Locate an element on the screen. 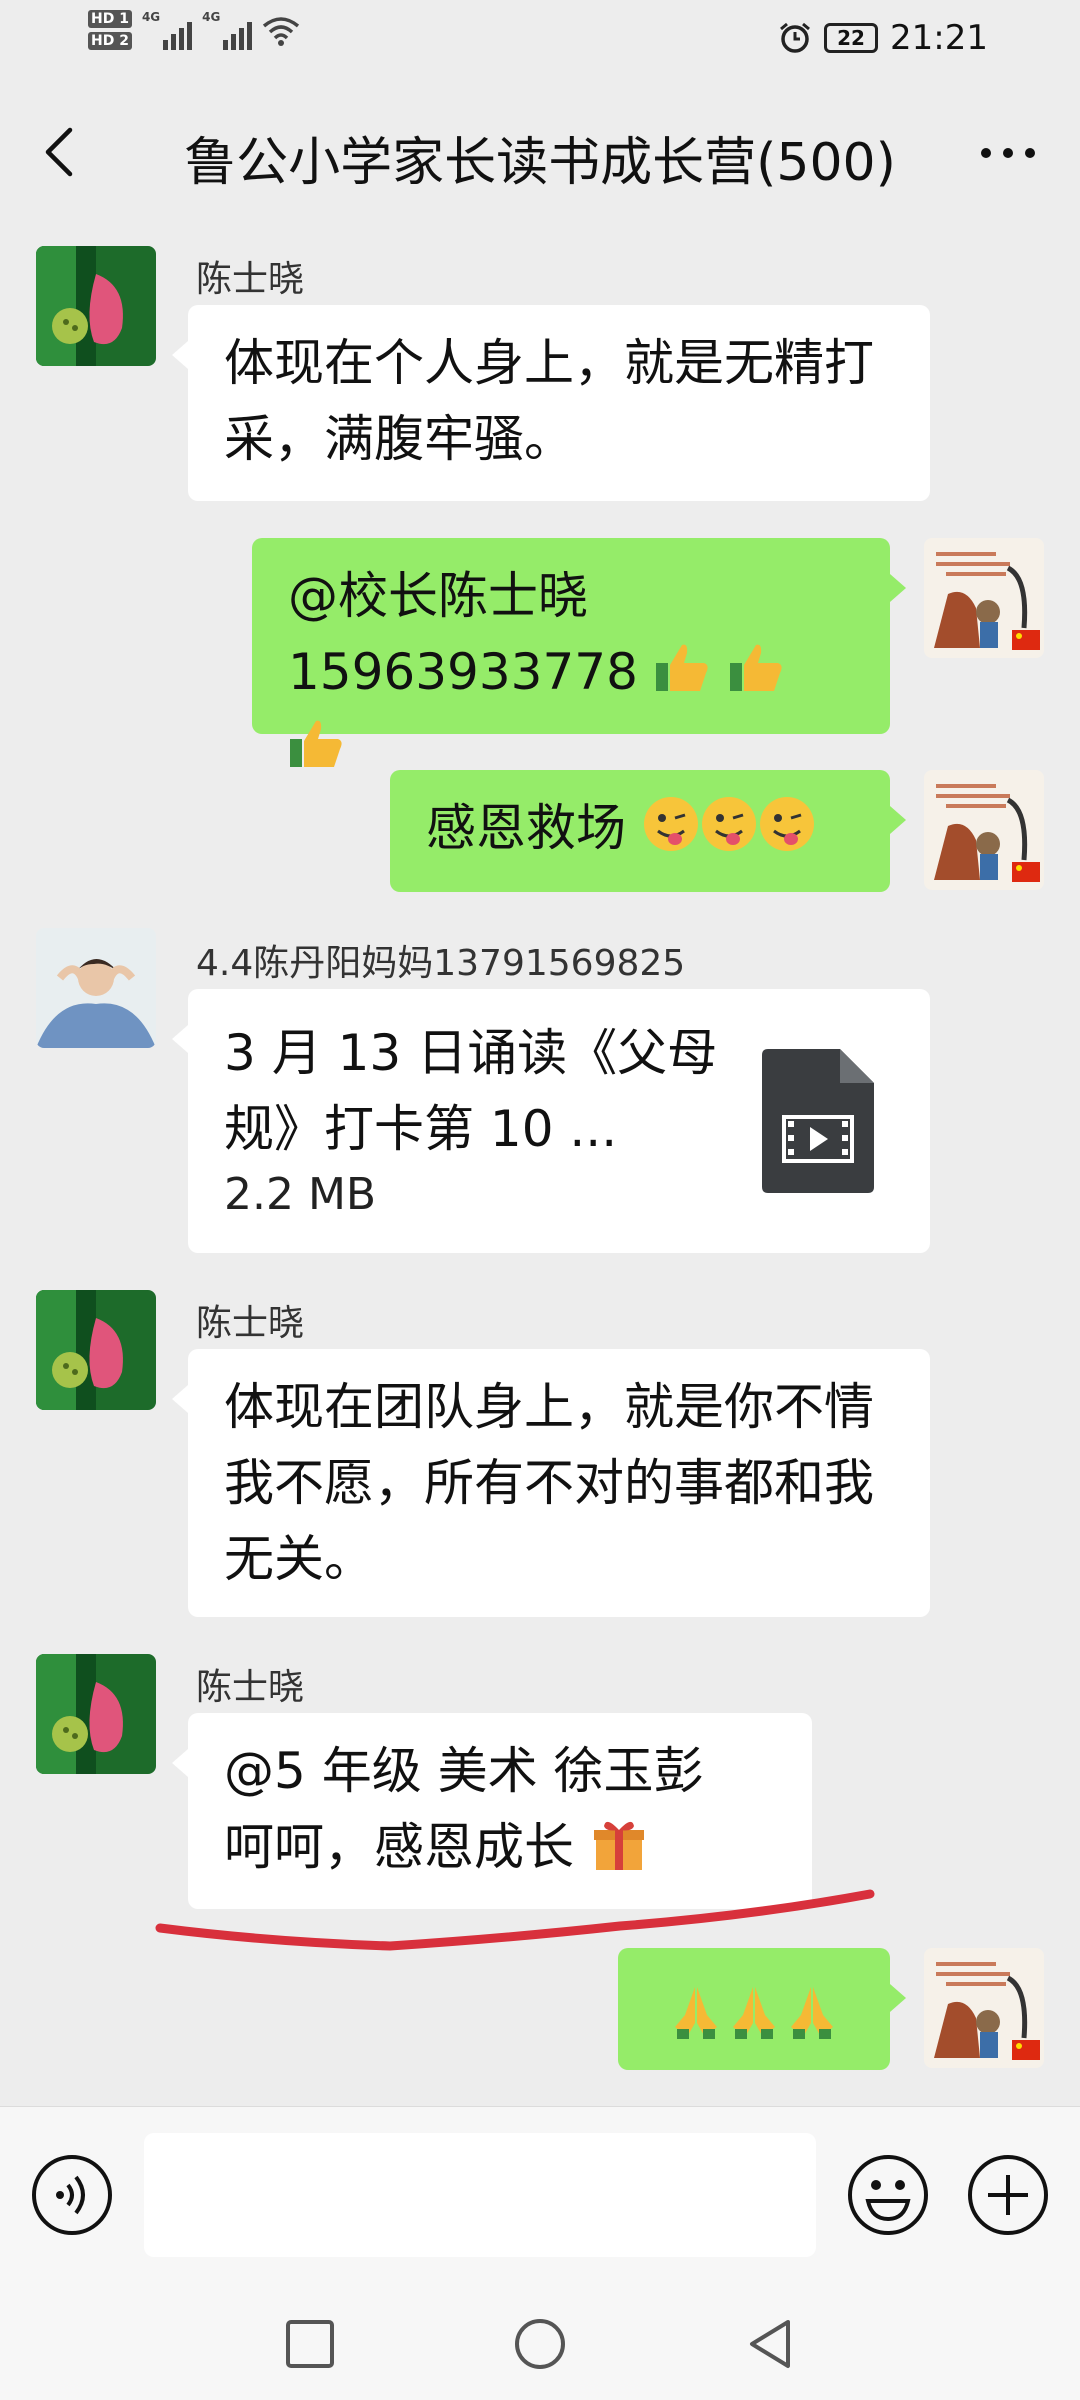 The image size is (1080, 2400). wifi-icon is located at coordinates (281, 31).